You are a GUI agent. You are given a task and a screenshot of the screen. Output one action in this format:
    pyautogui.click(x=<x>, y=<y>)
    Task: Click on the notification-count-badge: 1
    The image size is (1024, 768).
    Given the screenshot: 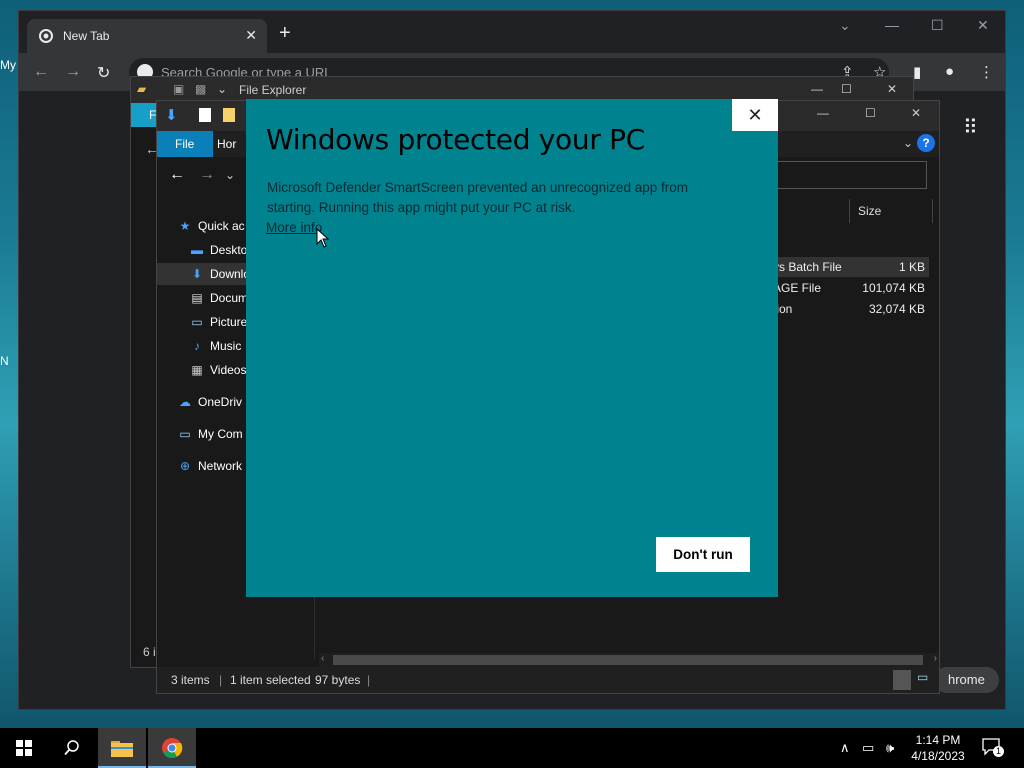 What is the action you would take?
    pyautogui.click(x=998, y=751)
    